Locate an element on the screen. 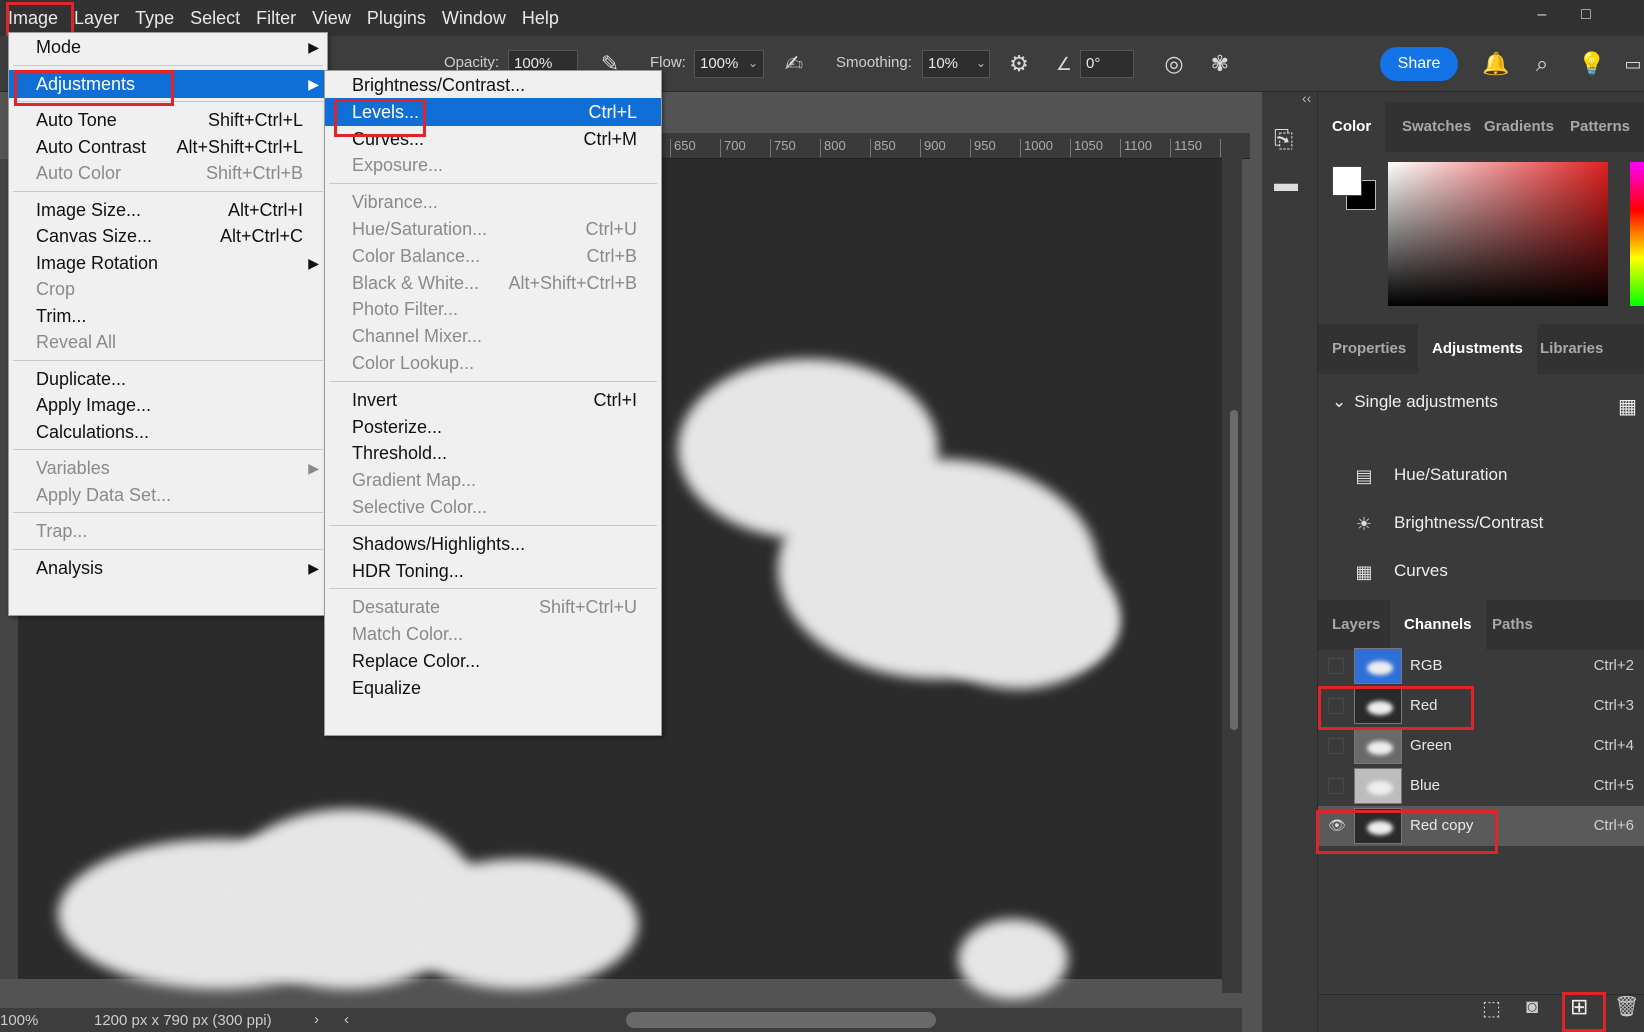 This screenshot has height=1032, width=1644. channel-name: RGB is located at coordinates (1426, 665).